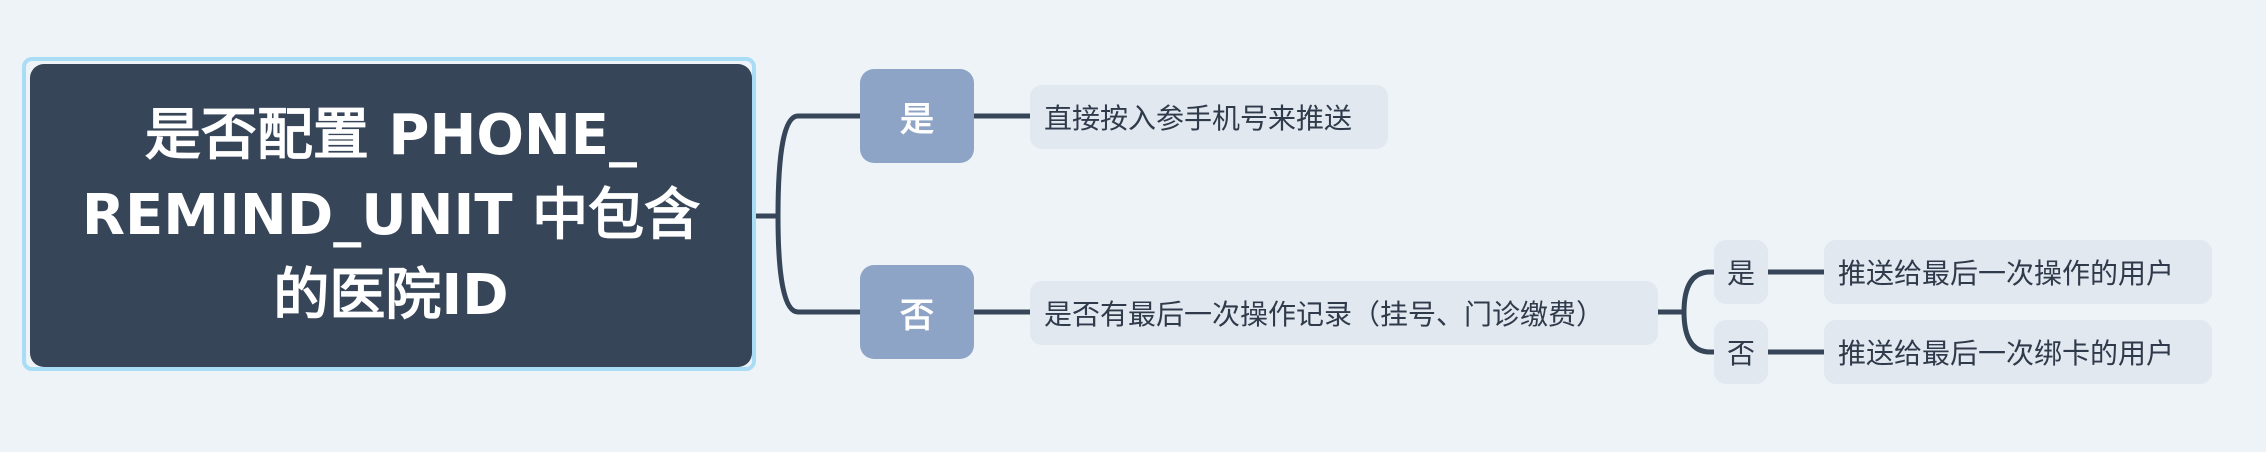  Describe the element at coordinates (1324, 314) in the screenshot. I see `leaf-node-last-operation-check-label: 是否有最后一次操作记录（挂号、门诊缴费）` at that location.